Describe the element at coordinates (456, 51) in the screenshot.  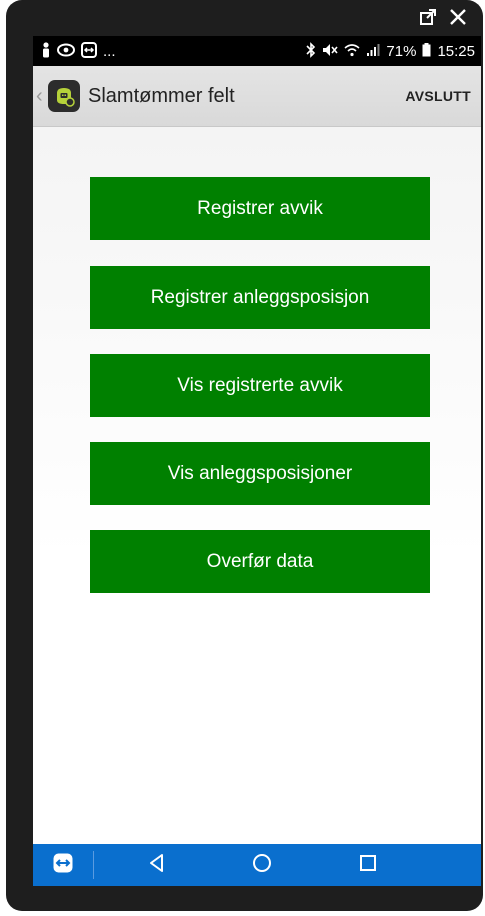
I see `clock: 15:25` at that location.